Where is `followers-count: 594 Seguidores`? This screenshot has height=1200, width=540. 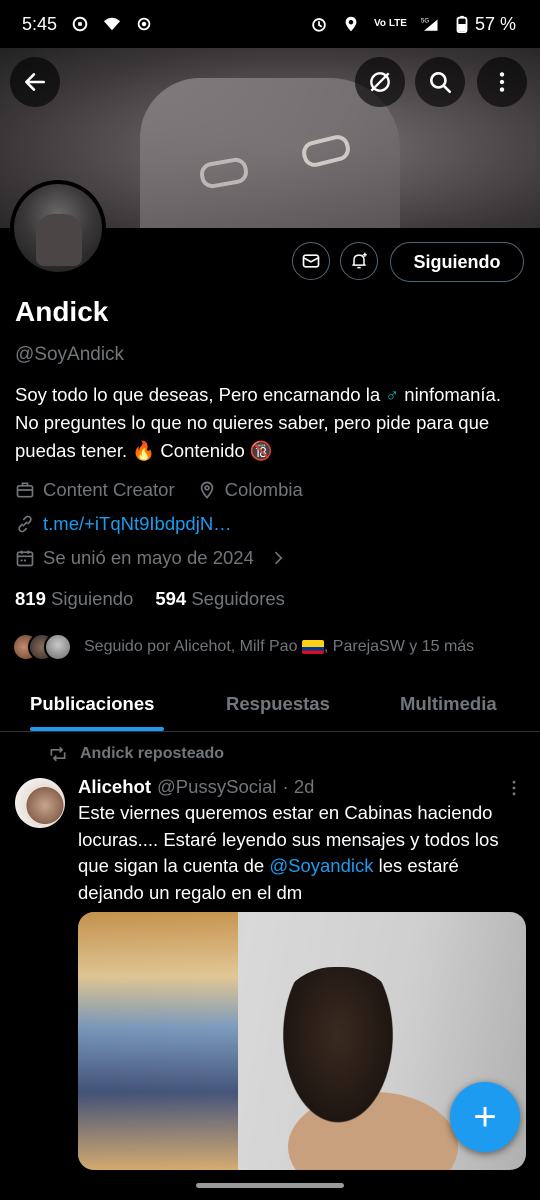
followers-count: 594 Seguidores is located at coordinates (220, 599).